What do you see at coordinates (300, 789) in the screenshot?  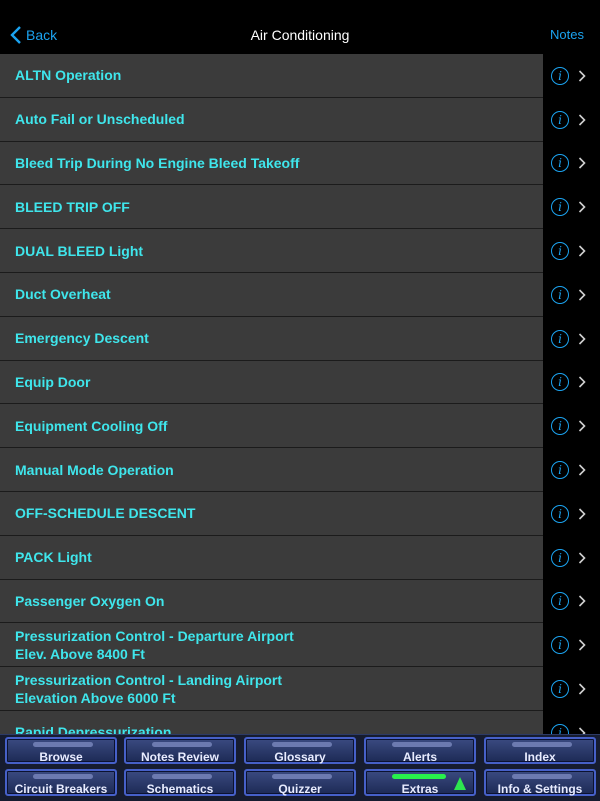 I see `toolbar-button-label: Quizzer` at bounding box center [300, 789].